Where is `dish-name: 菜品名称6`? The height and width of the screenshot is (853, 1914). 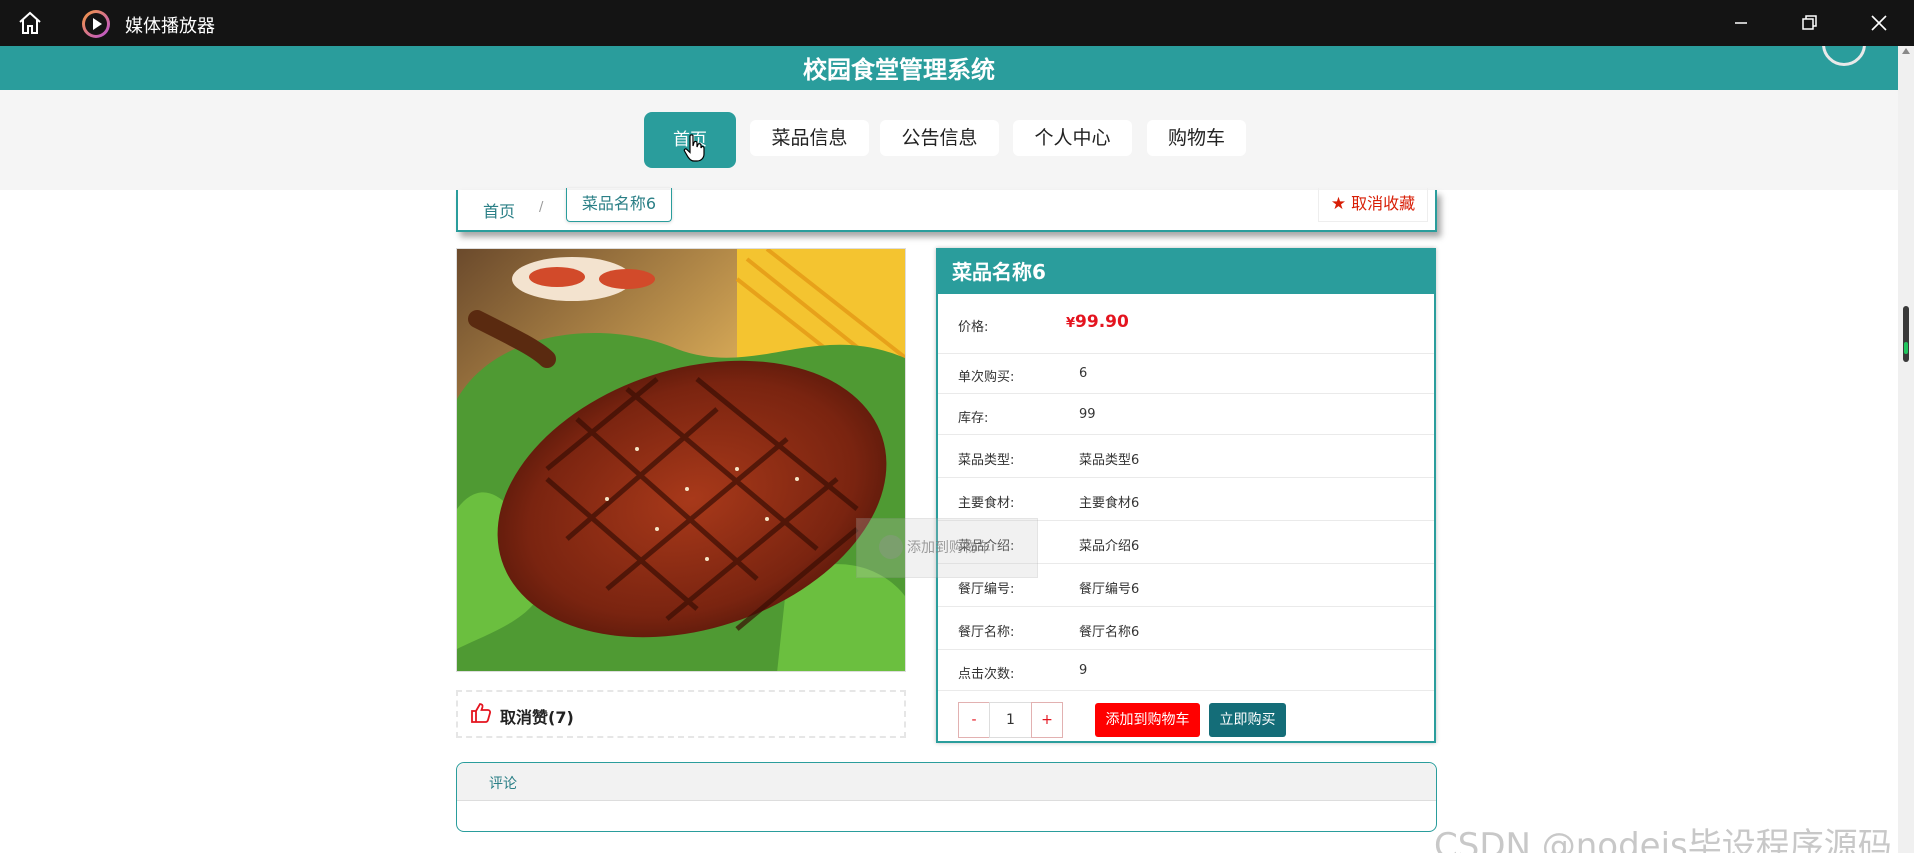 dish-name: 菜品名称6 is located at coordinates (1186, 272).